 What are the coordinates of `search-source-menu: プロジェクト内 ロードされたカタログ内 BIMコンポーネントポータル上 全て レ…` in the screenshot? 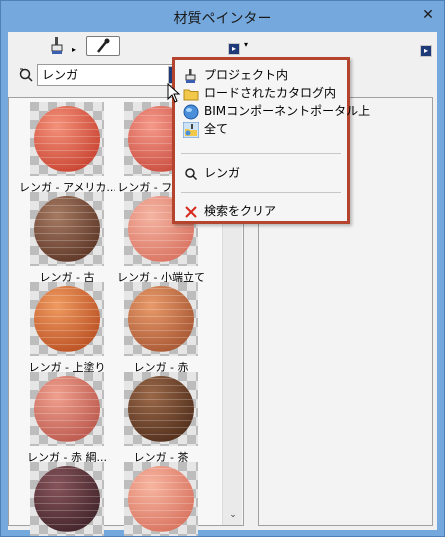 It's located at (271, 140).